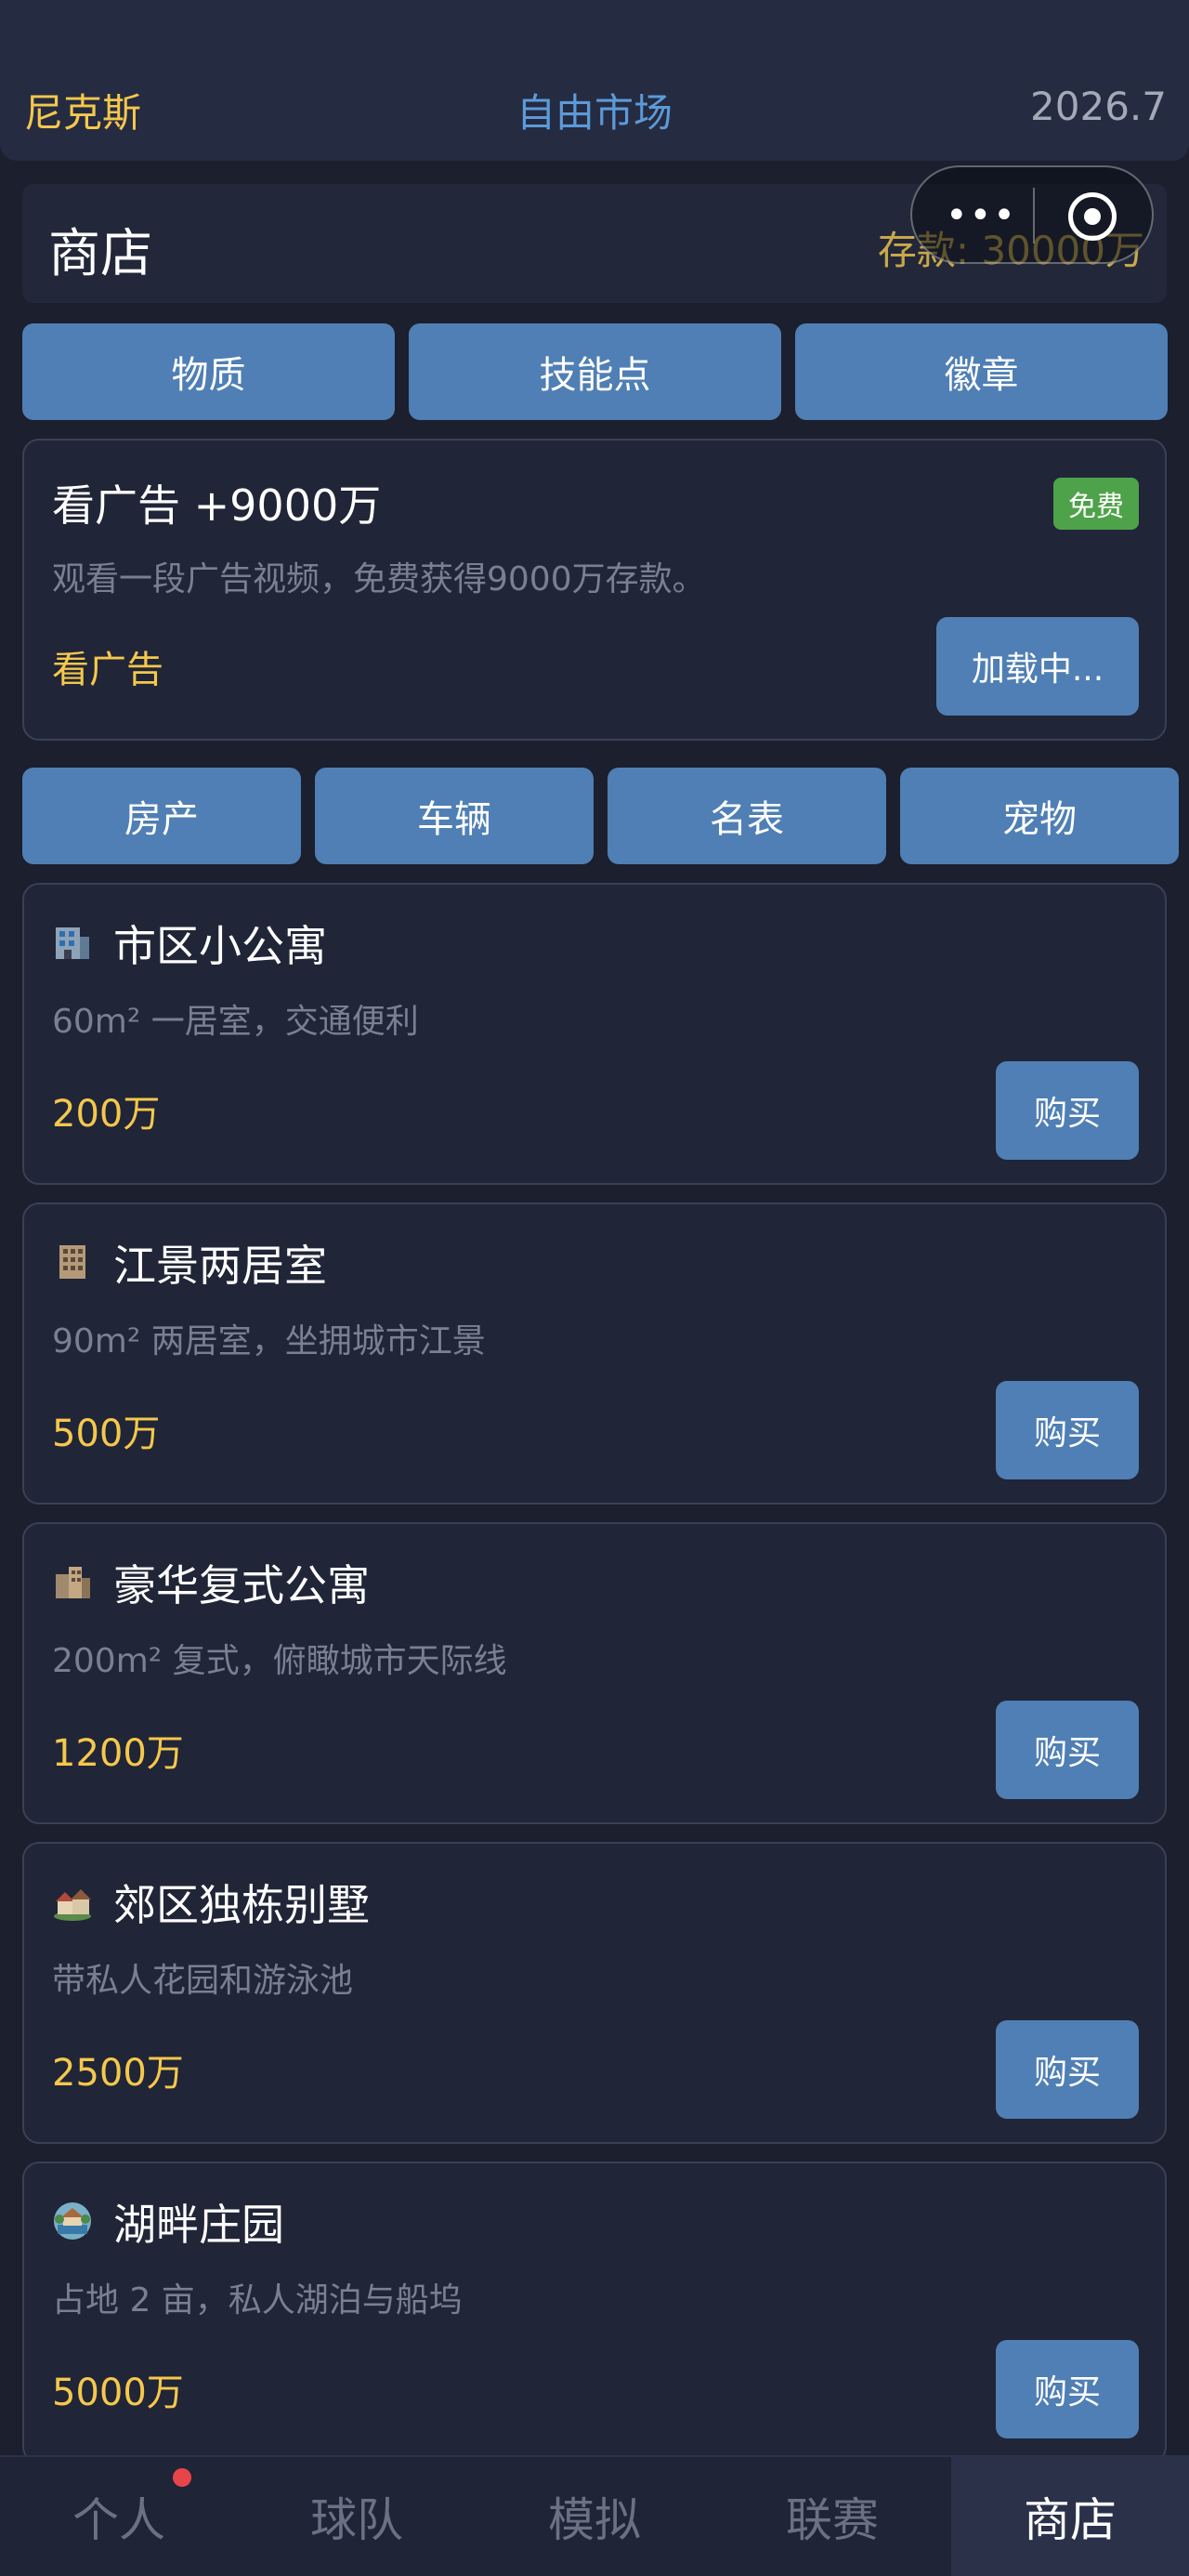 The image size is (1189, 2576). Describe the element at coordinates (269, 1341) in the screenshot. I see `item-description: 90m² 两居室，坐拥城市江景` at that location.